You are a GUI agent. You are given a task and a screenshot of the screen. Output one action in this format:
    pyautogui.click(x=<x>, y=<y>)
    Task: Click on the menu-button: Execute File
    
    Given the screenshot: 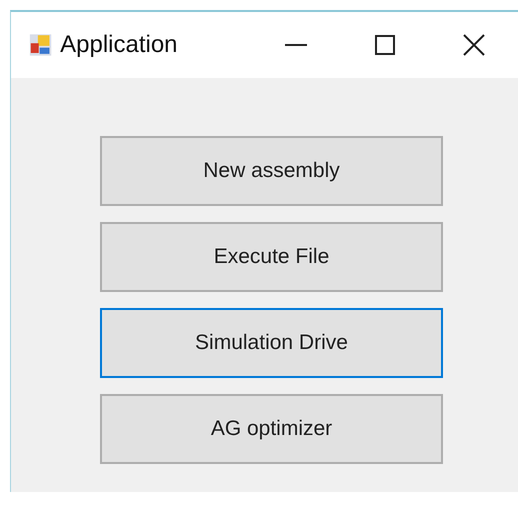 What is the action you would take?
    pyautogui.click(x=271, y=257)
    